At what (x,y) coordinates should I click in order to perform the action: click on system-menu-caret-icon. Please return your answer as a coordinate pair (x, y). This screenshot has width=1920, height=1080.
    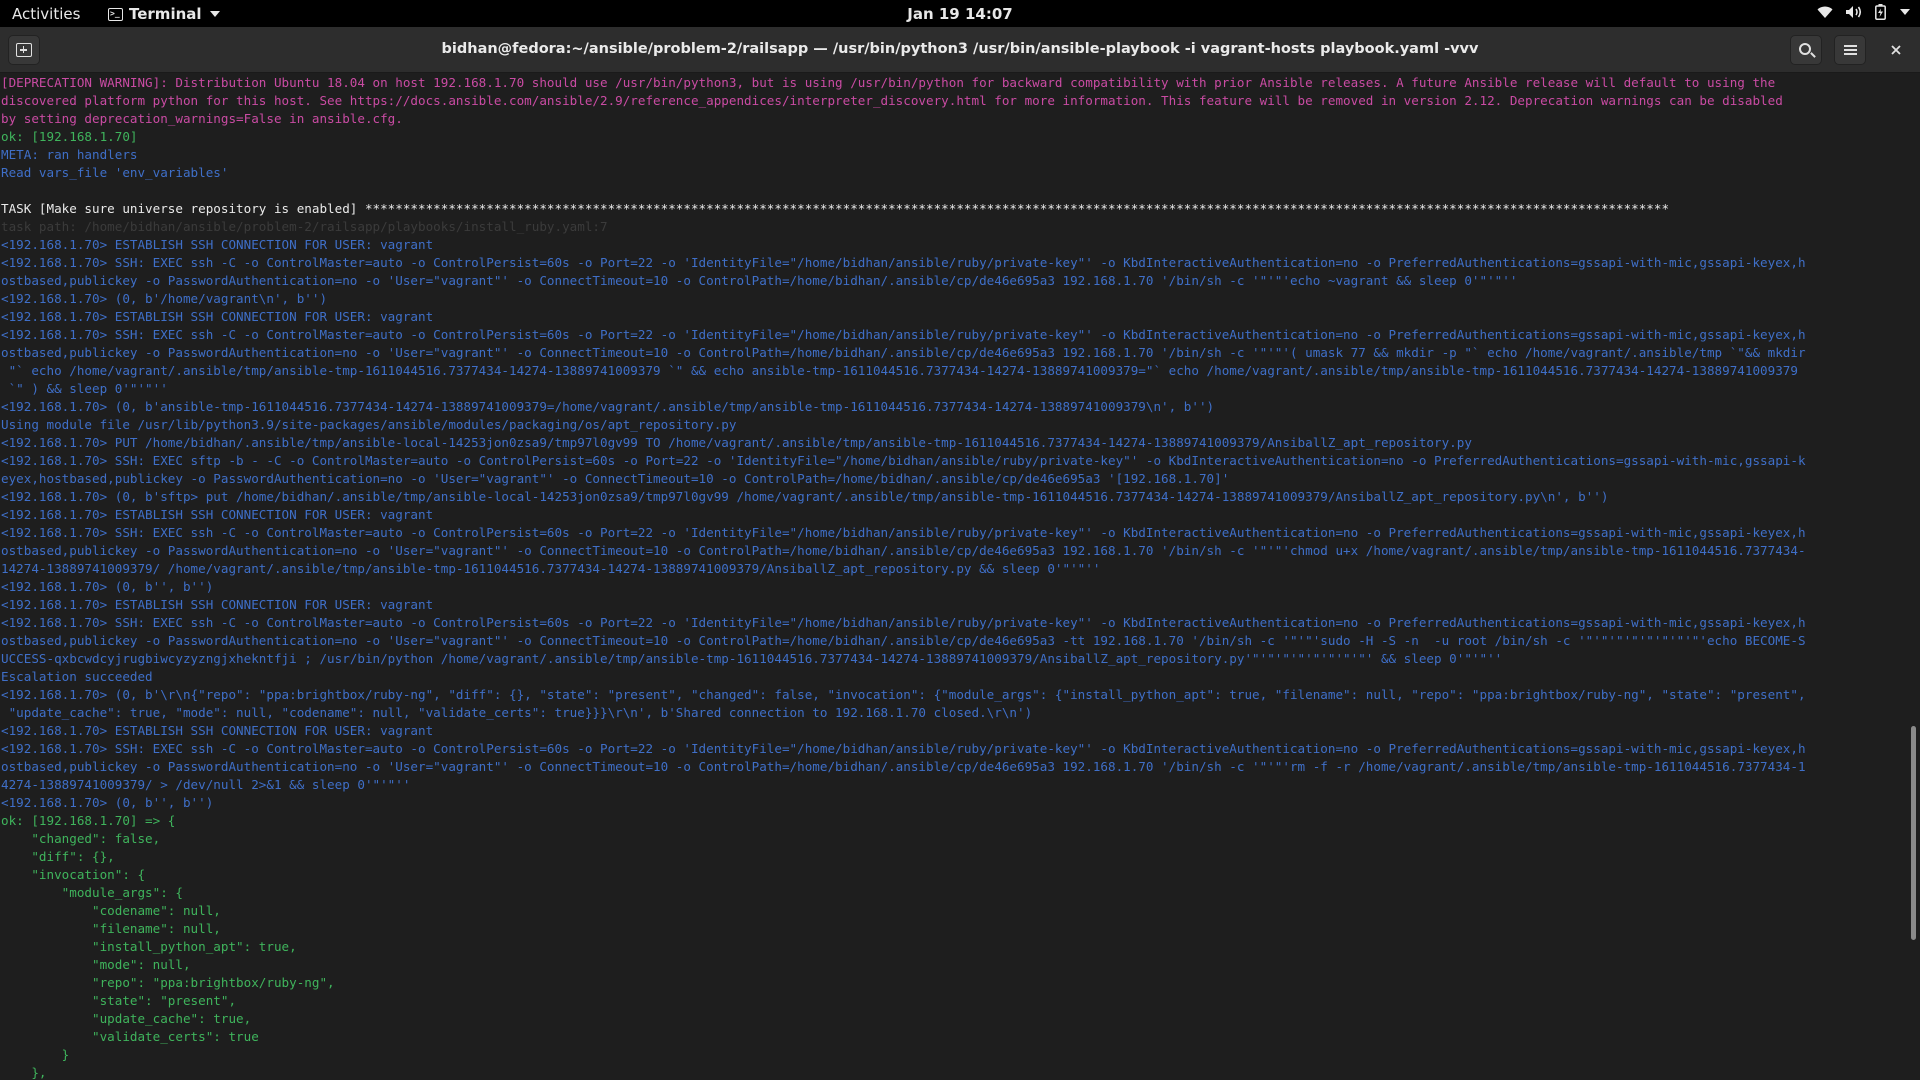
    Looking at the image, I should click on (1905, 12).